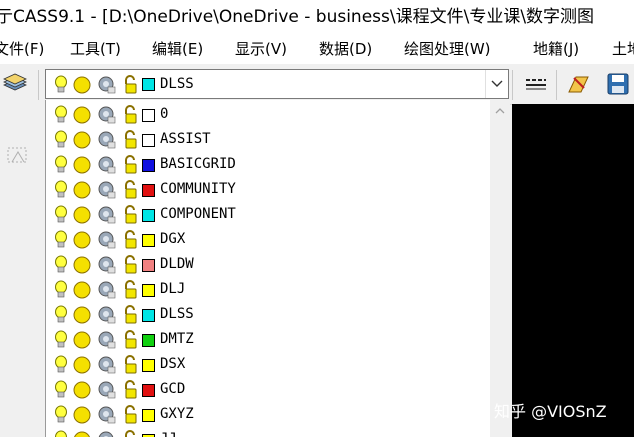 The image size is (634, 437). I want to click on layer-row: DGX, so click(268, 239).